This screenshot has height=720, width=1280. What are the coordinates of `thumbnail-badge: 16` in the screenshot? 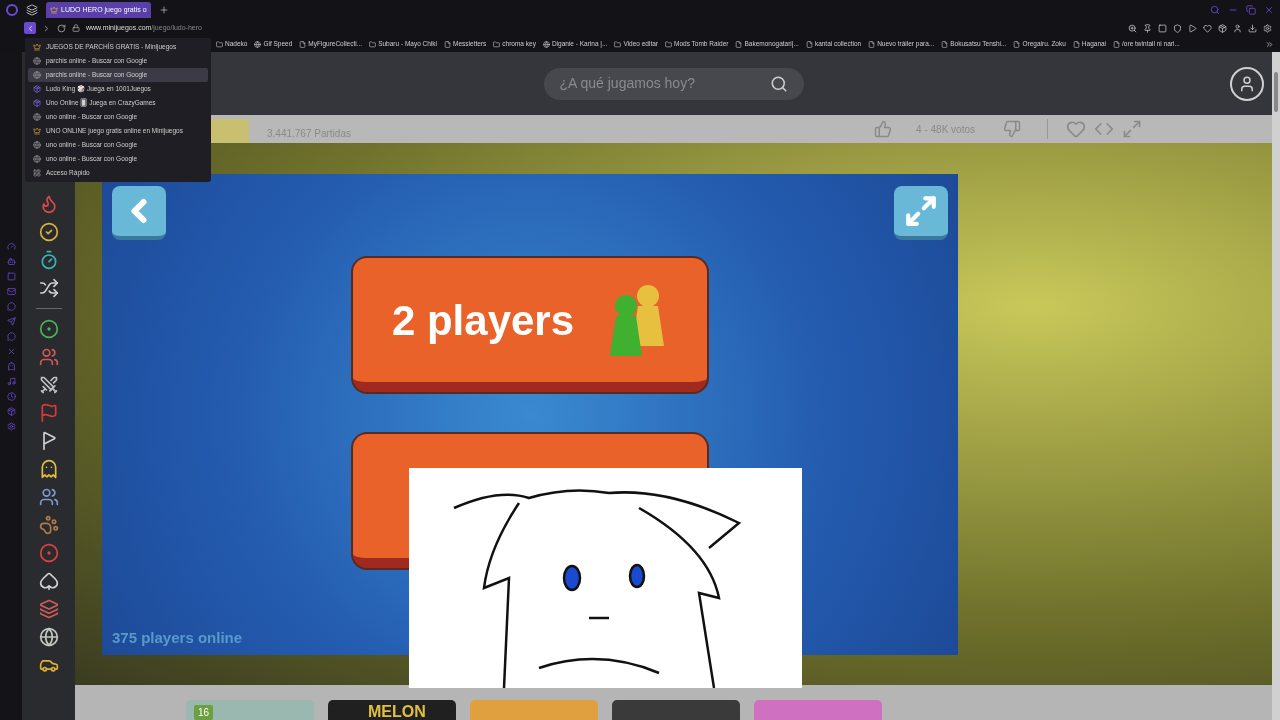 It's located at (204, 712).